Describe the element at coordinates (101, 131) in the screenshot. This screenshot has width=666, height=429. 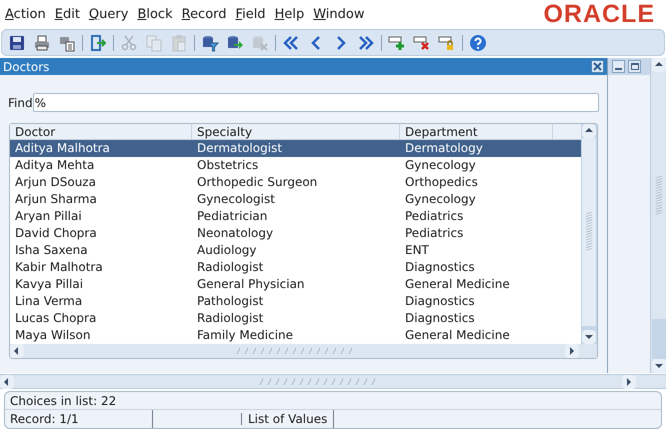
I see `column-header: Doctor` at that location.